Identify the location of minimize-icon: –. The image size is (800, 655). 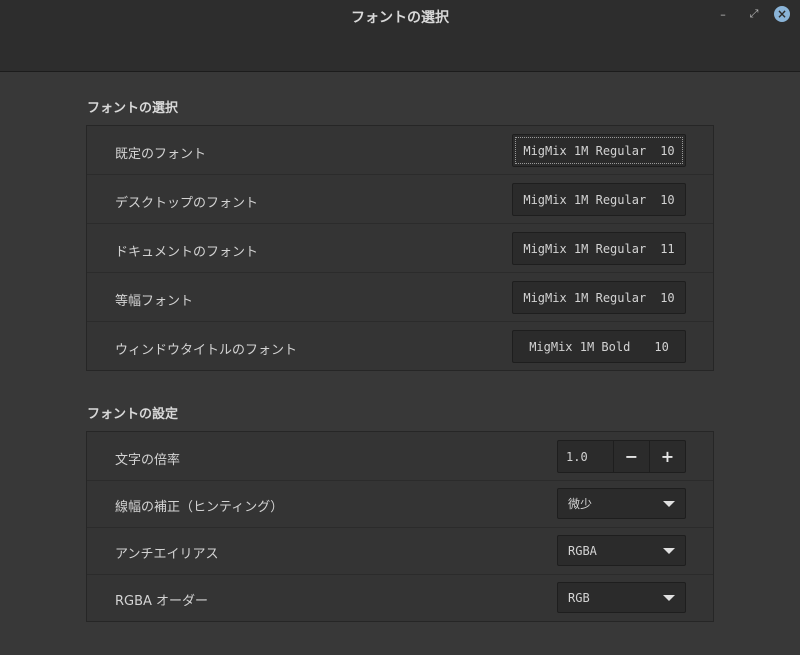
(723, 14).